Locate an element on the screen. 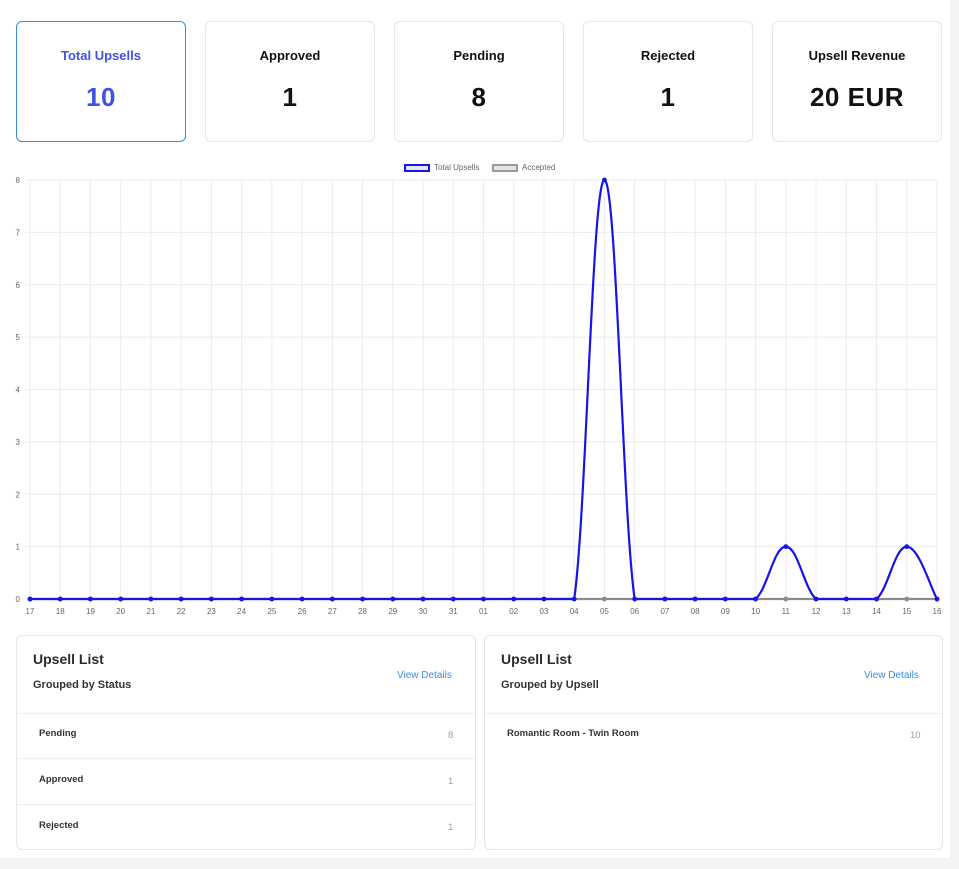 The height and width of the screenshot is (869, 959). stat-value: 20 EUR is located at coordinates (857, 97).